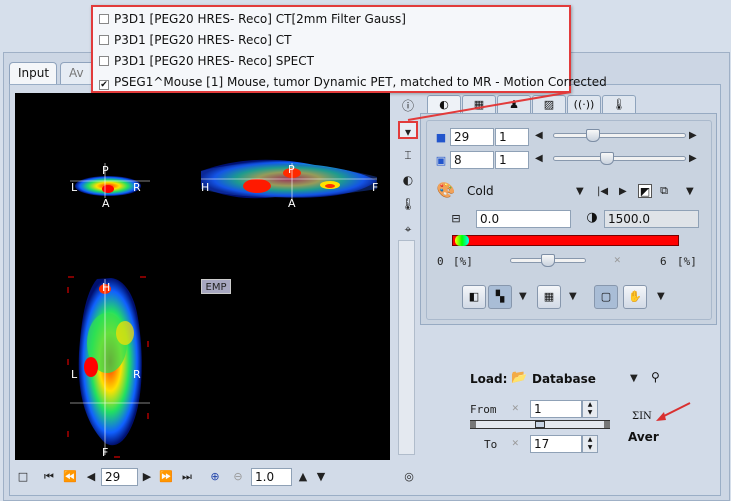 The image size is (731, 501). I want to click on last-icon: ⏭, so click(187, 477).